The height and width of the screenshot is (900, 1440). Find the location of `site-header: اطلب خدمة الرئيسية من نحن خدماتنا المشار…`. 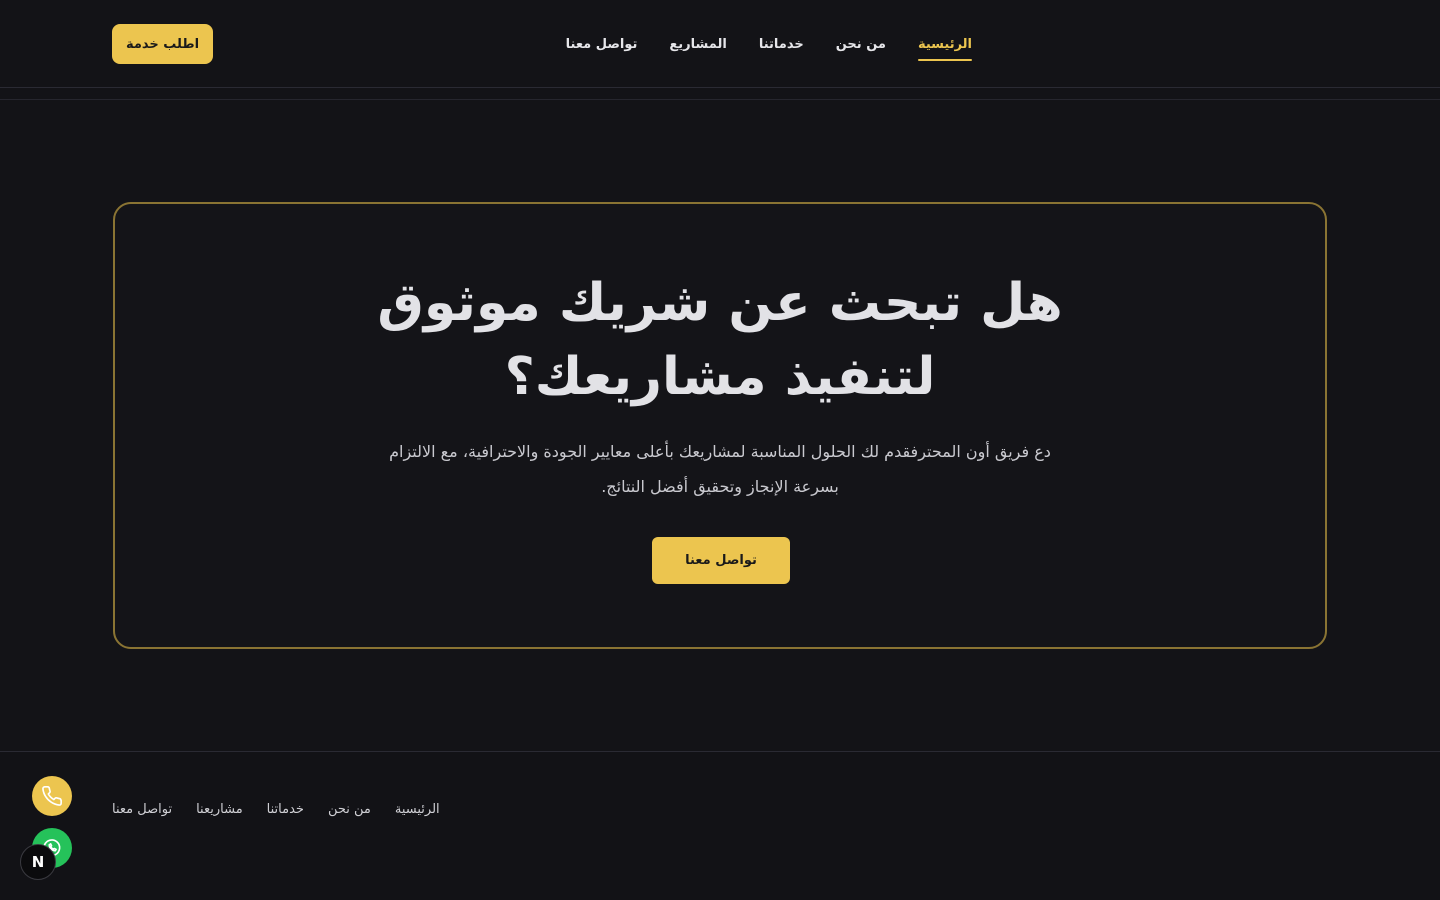

site-header: اطلب خدمة الرئيسية من نحن خدماتنا المشار… is located at coordinates (720, 44).